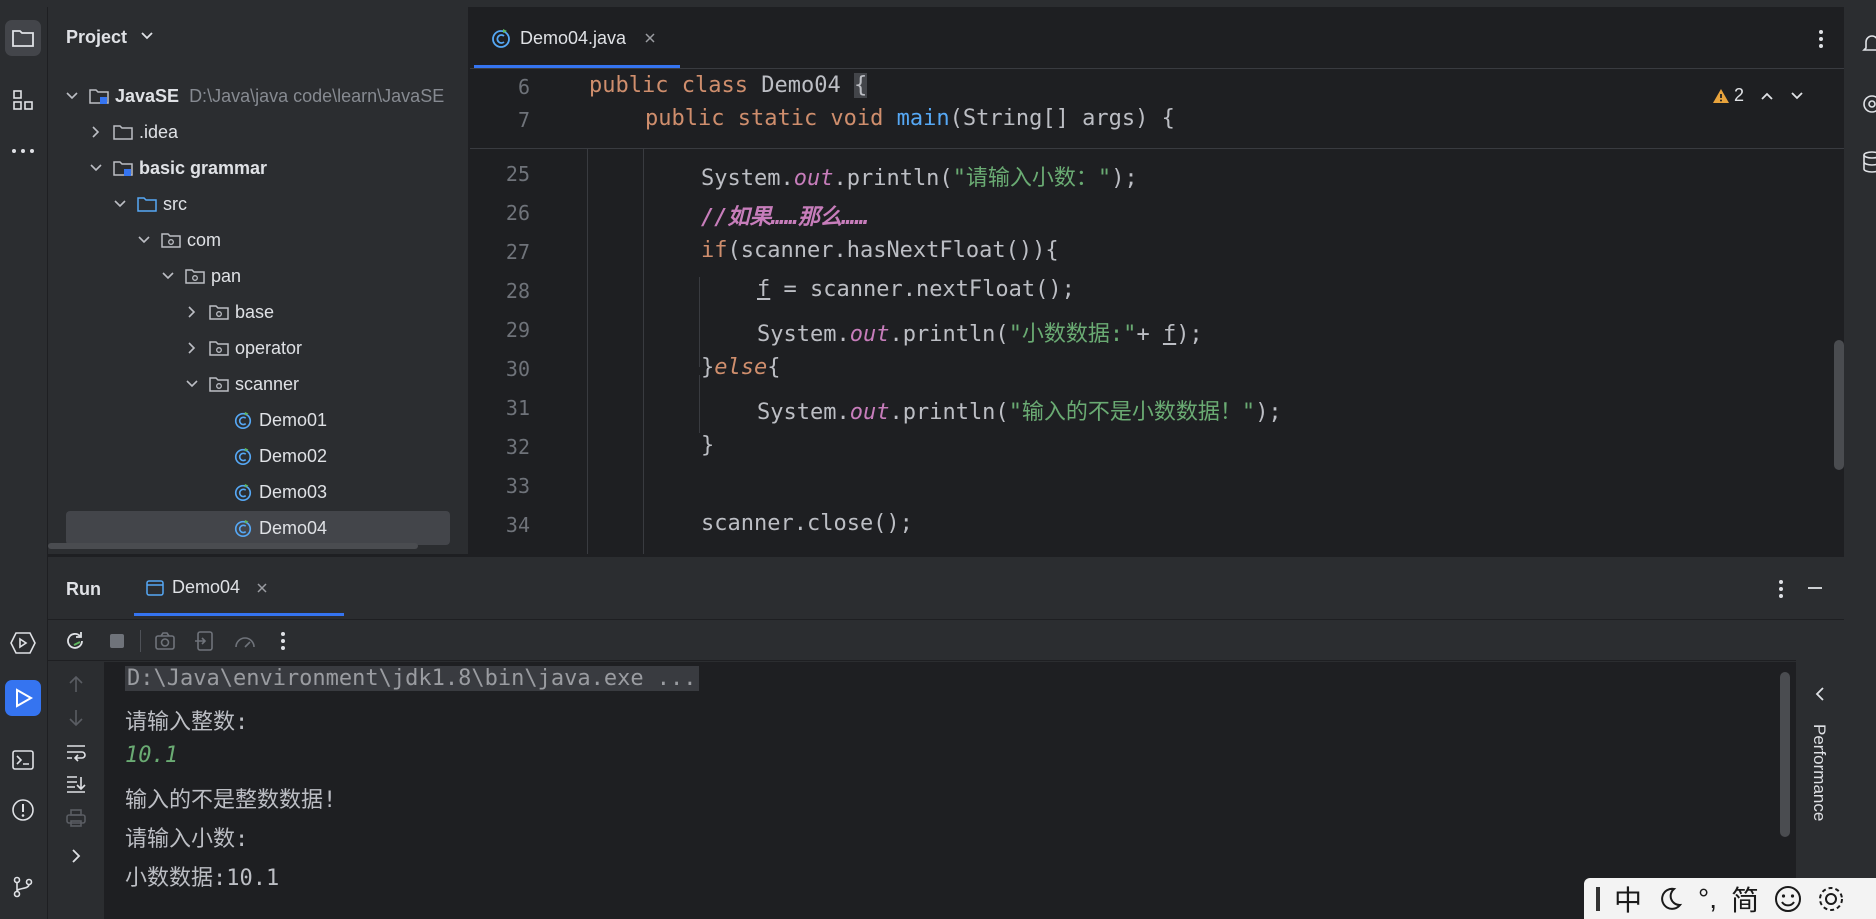  What do you see at coordinates (699, 322) in the screenshot?
I see `indent-guide` at bounding box center [699, 322].